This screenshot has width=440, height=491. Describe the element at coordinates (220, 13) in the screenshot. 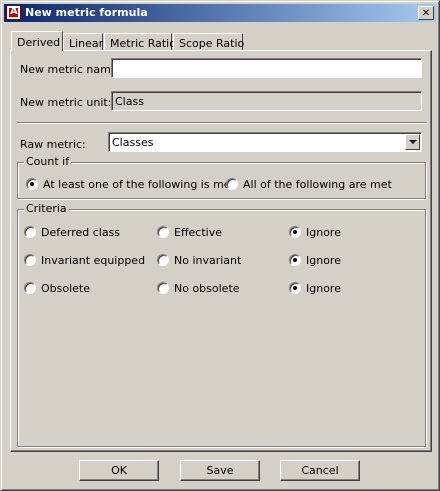

I see `title-bar: A New metric formula ✕` at that location.